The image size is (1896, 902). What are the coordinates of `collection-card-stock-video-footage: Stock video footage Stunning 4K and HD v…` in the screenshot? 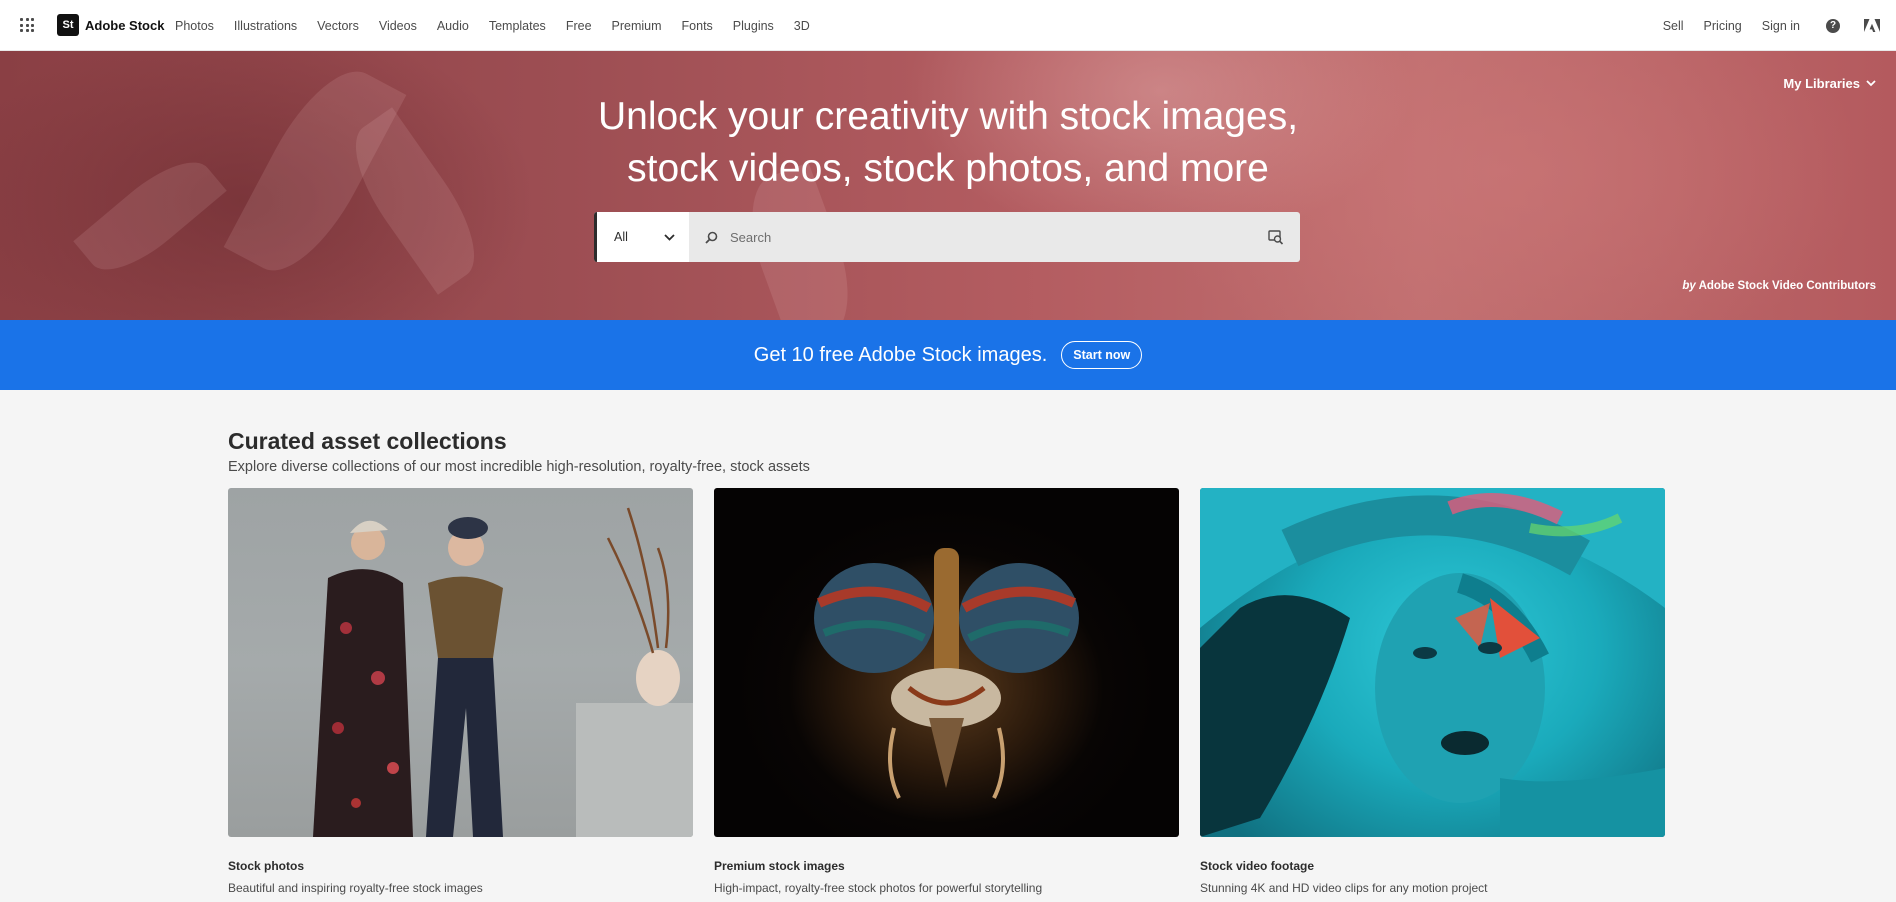 It's located at (1432, 691).